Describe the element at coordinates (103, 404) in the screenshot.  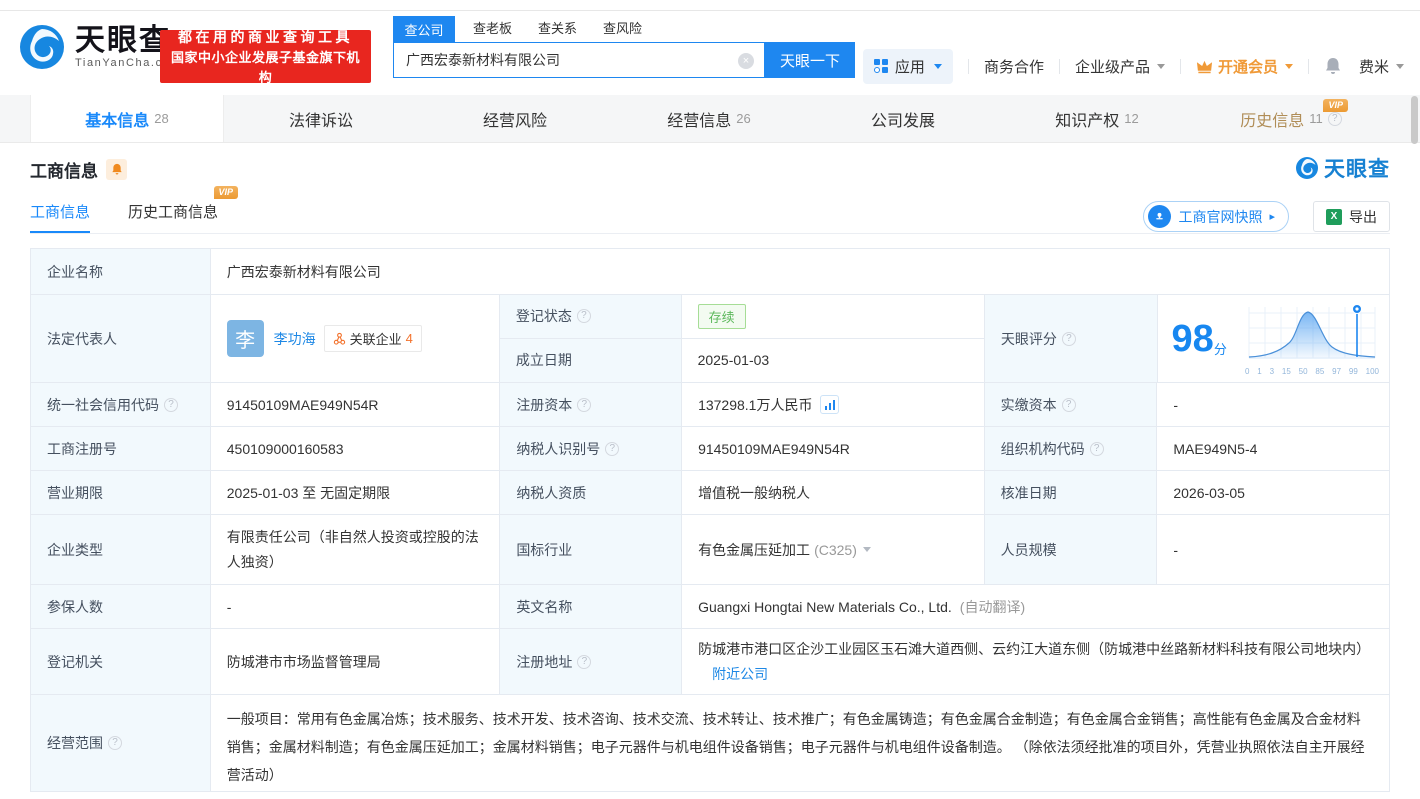
I see `label-text: 统一社会信用代码` at that location.